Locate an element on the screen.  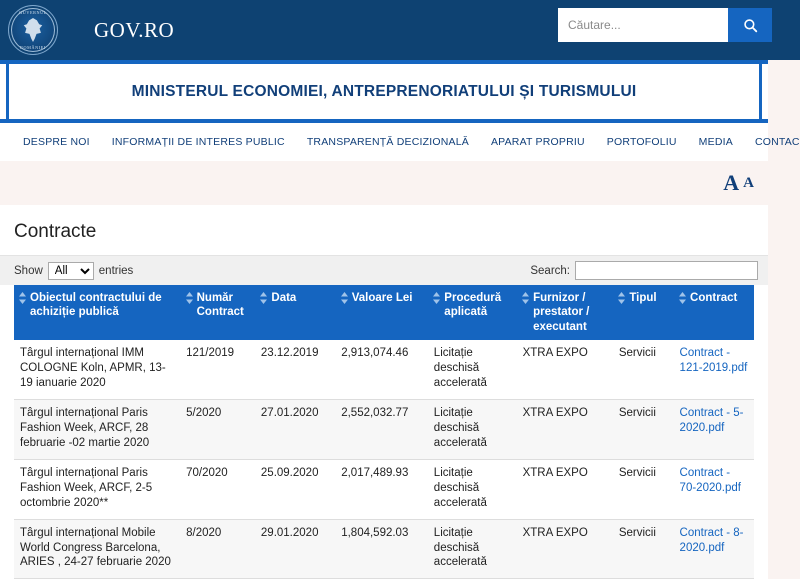
cell-valoare-lei: 2,913,074.46 is located at coordinates (381, 370).